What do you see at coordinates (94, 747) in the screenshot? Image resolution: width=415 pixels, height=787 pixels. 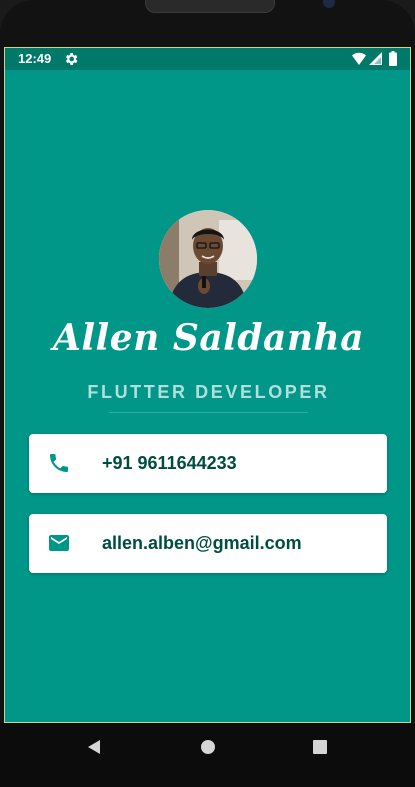 I see `back-icon` at bounding box center [94, 747].